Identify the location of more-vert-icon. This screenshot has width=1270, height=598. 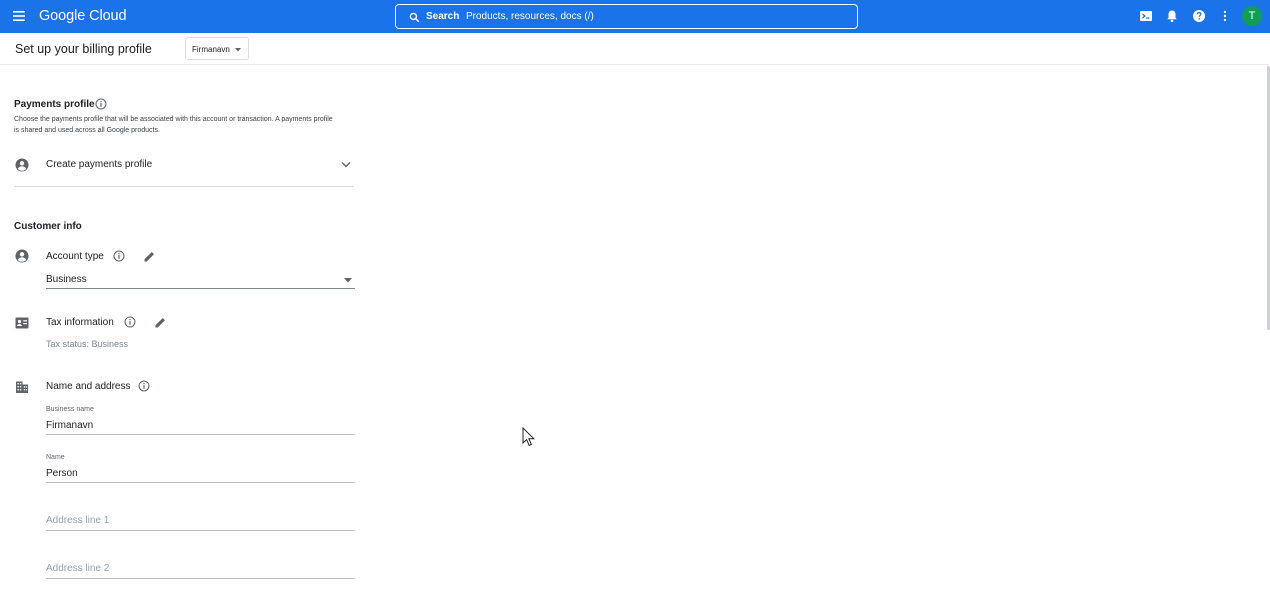
(1225, 16).